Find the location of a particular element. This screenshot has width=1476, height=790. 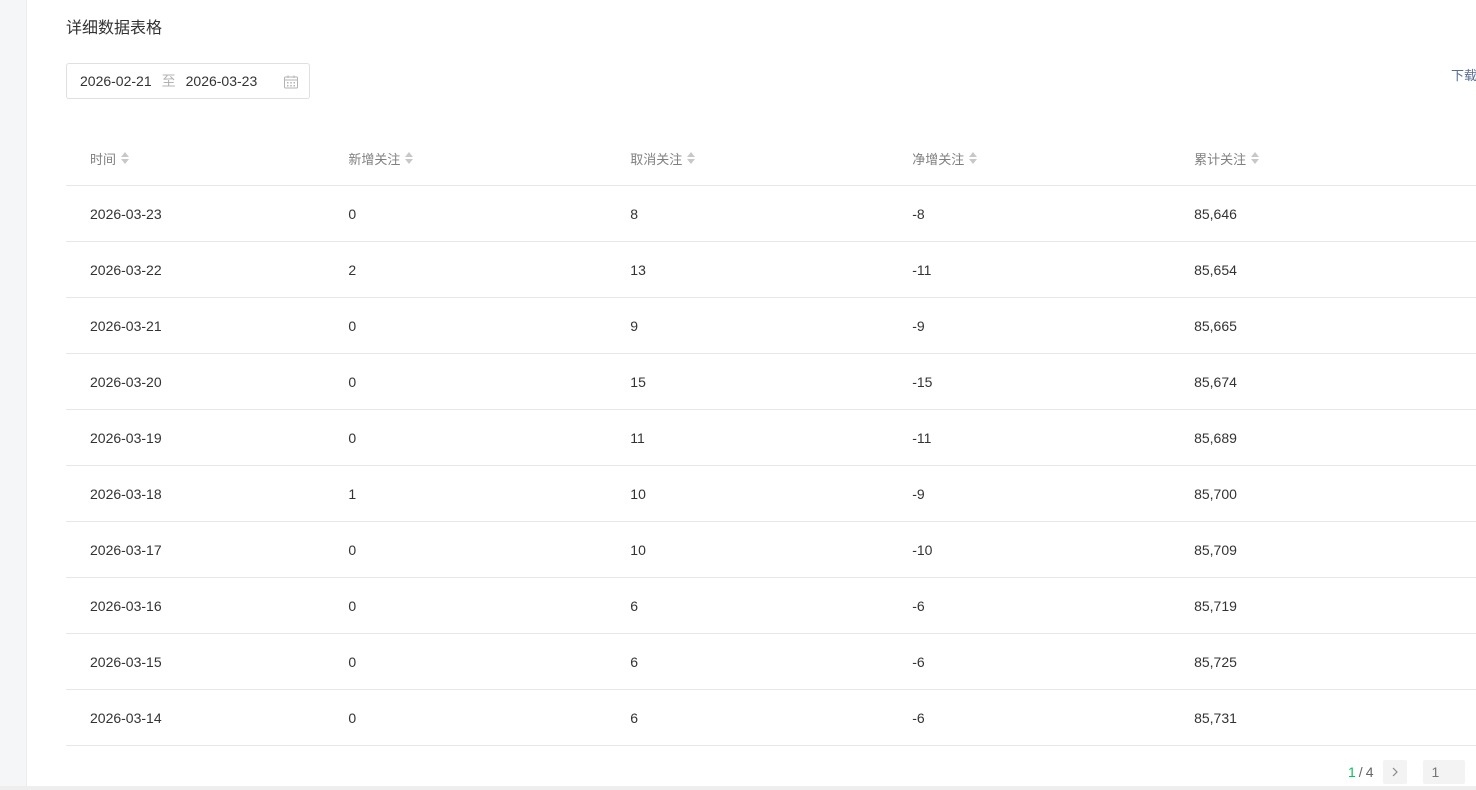

cell-date: 2026-03-14 is located at coordinates (126, 717).